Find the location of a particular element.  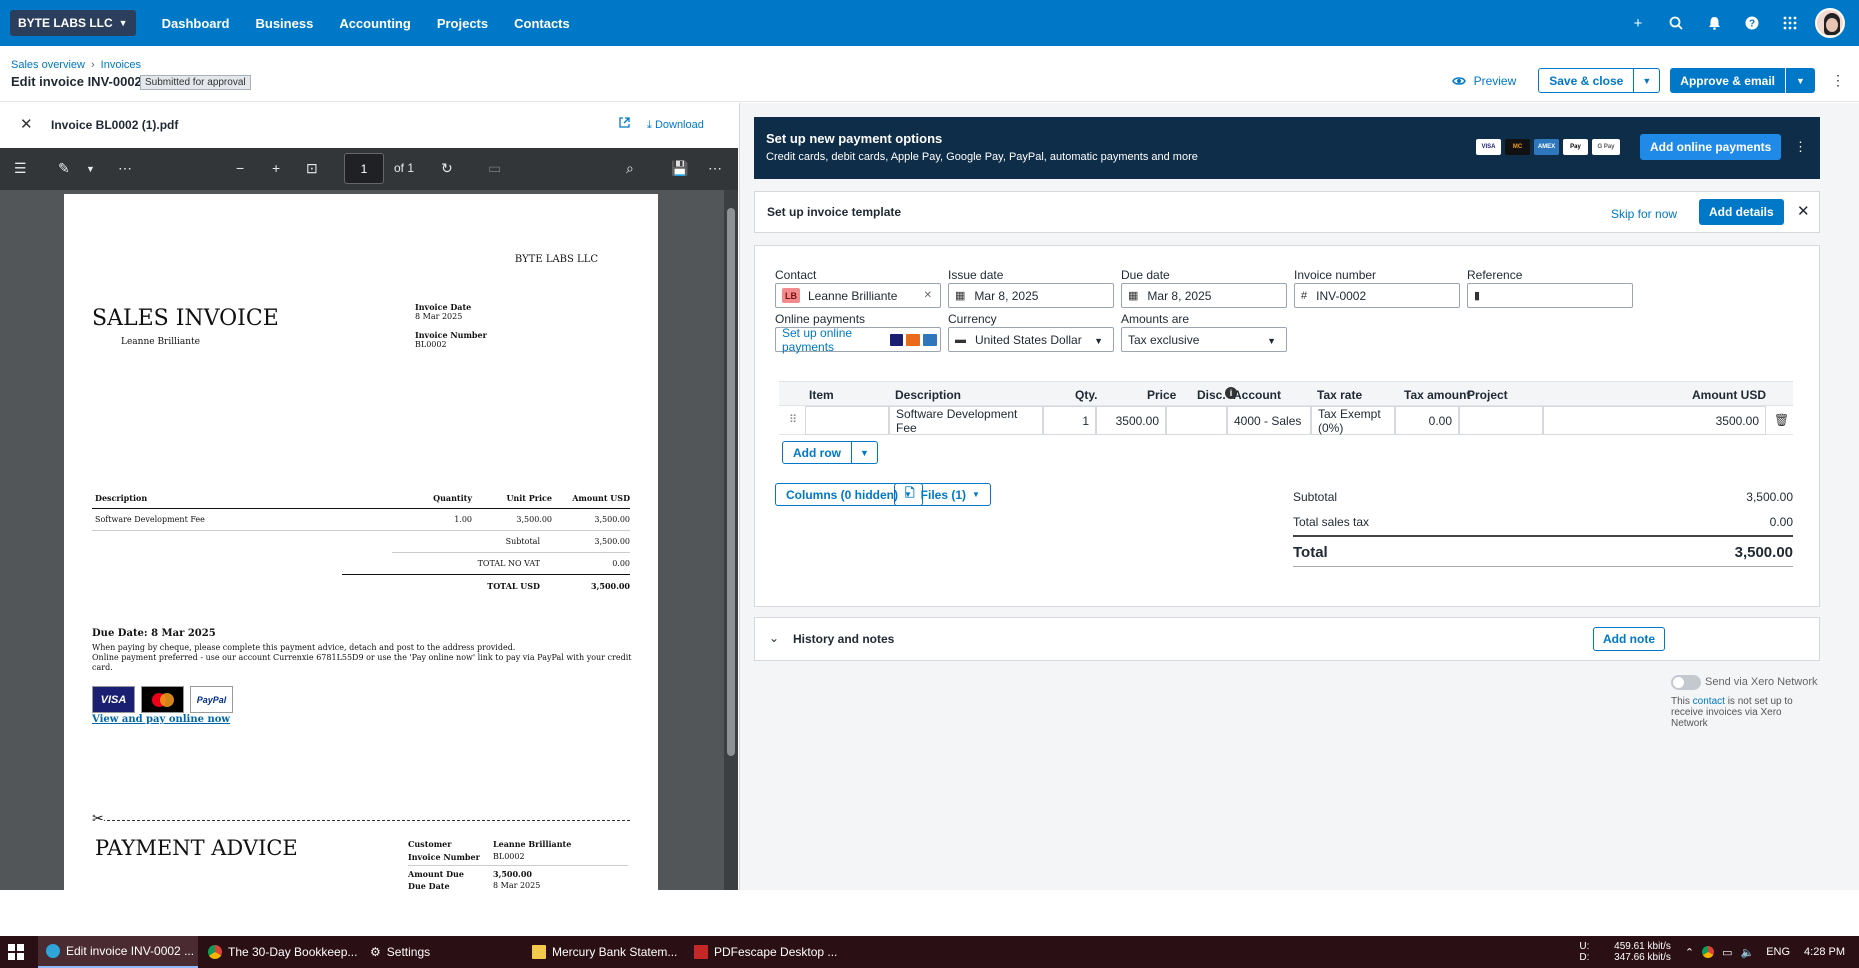

item-cell is located at coordinates (847, 420).